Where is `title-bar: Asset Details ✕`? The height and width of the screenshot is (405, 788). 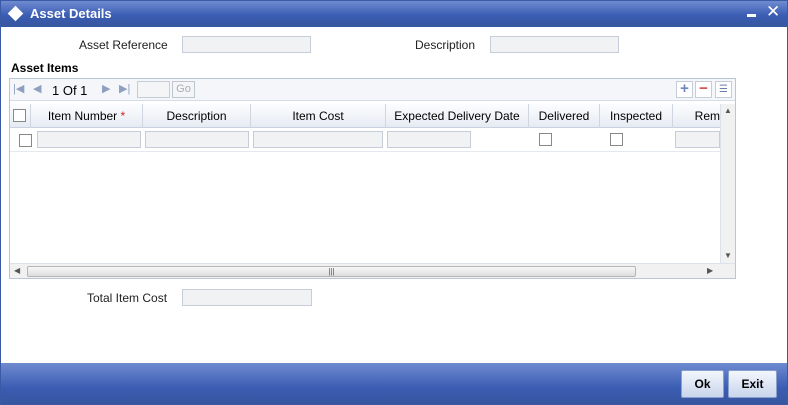
title-bar: Asset Details ✕ is located at coordinates (394, 14).